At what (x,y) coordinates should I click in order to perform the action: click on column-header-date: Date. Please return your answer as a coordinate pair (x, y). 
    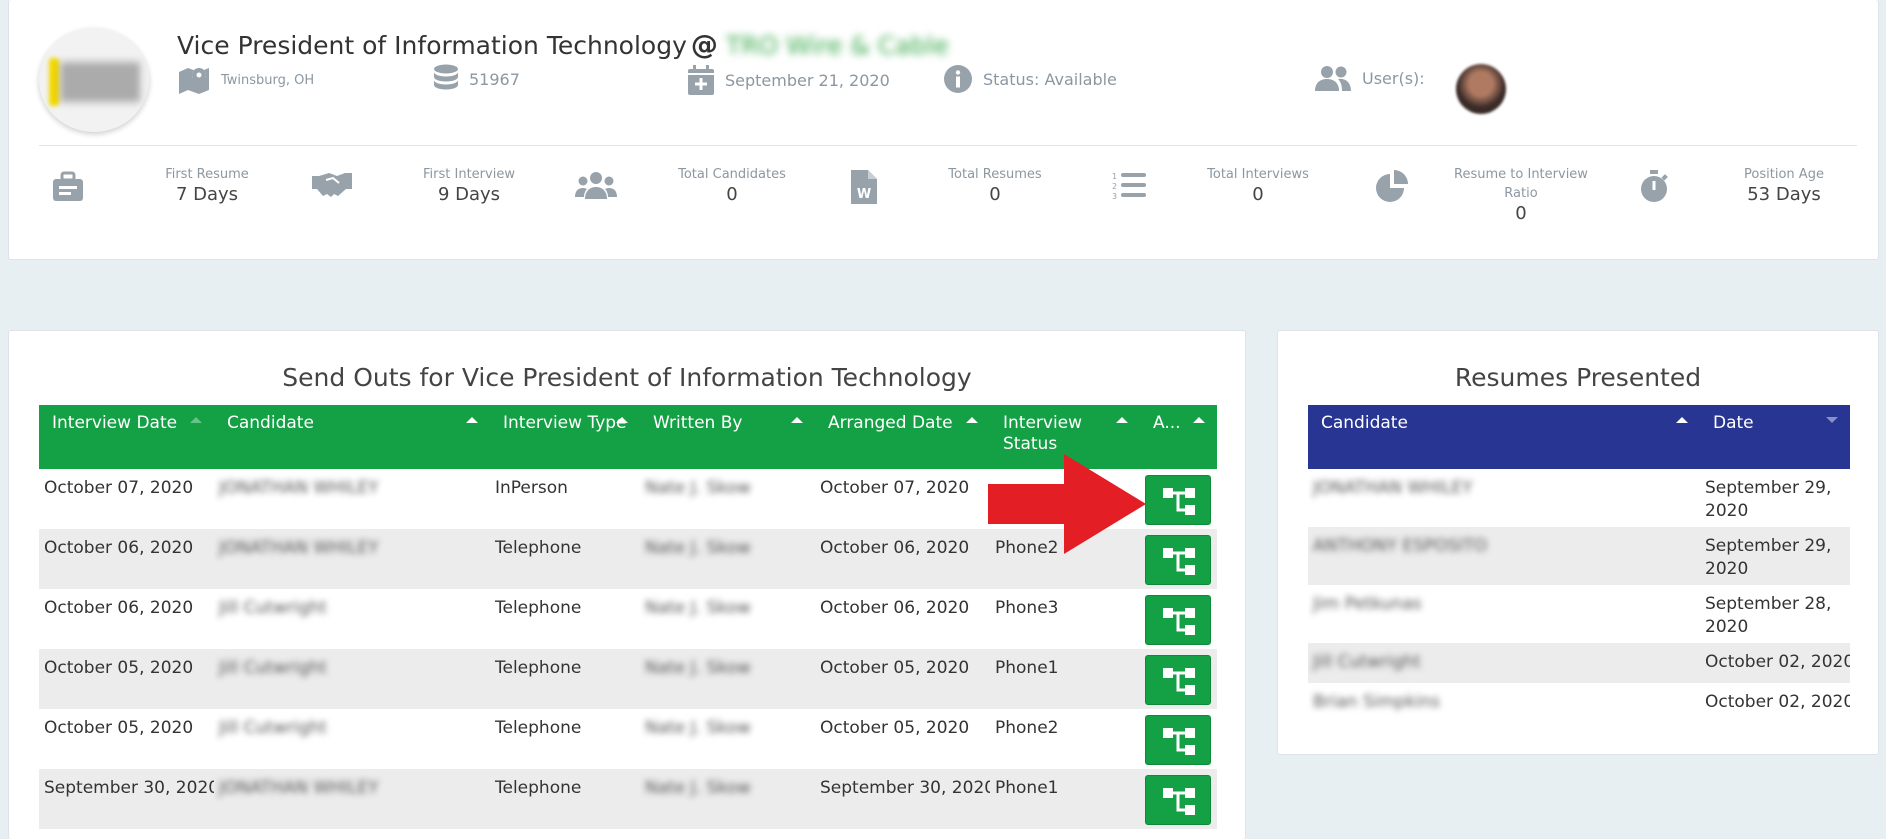
    Looking at the image, I should click on (1775, 437).